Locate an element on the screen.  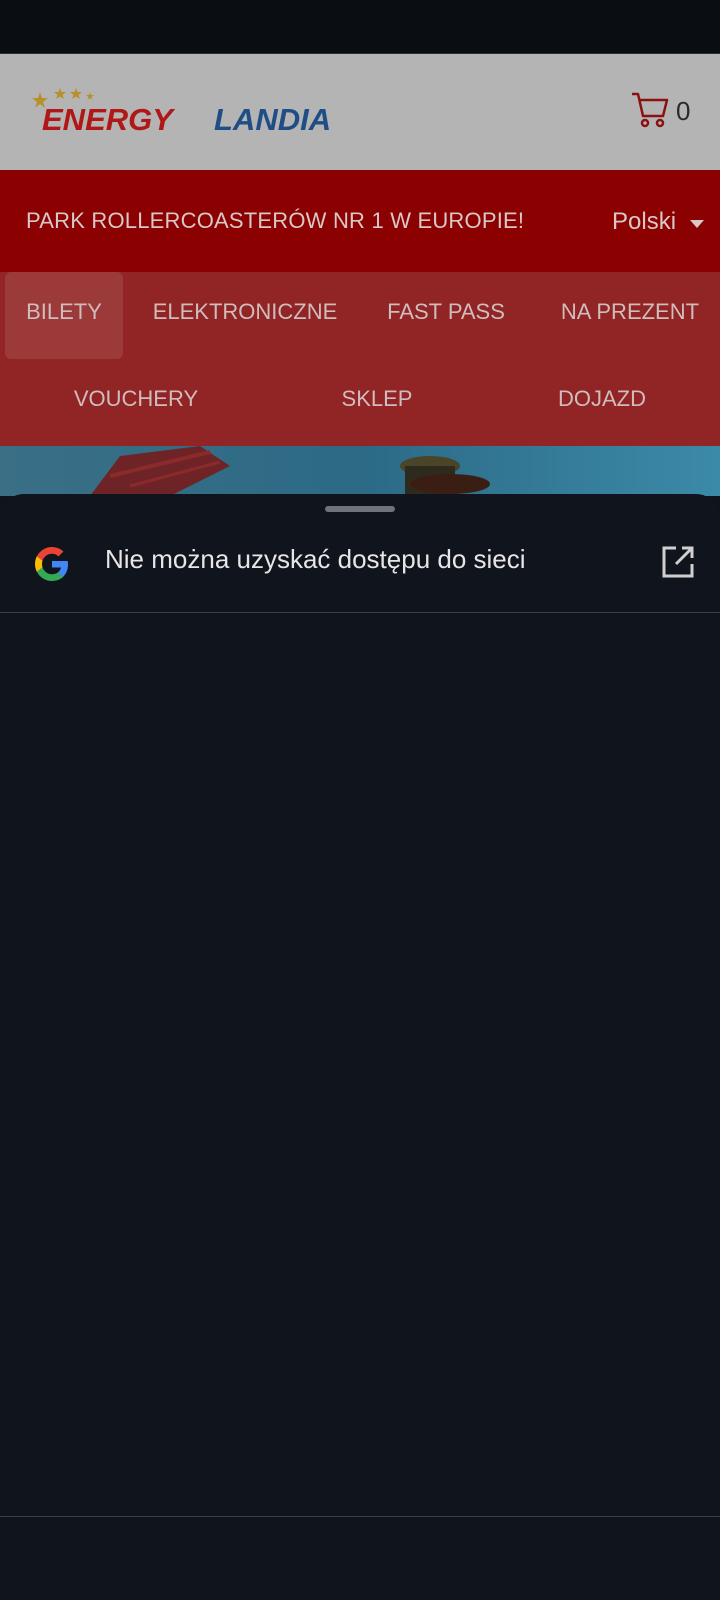
nav-item-sklep: SKLEP is located at coordinates (377, 399).